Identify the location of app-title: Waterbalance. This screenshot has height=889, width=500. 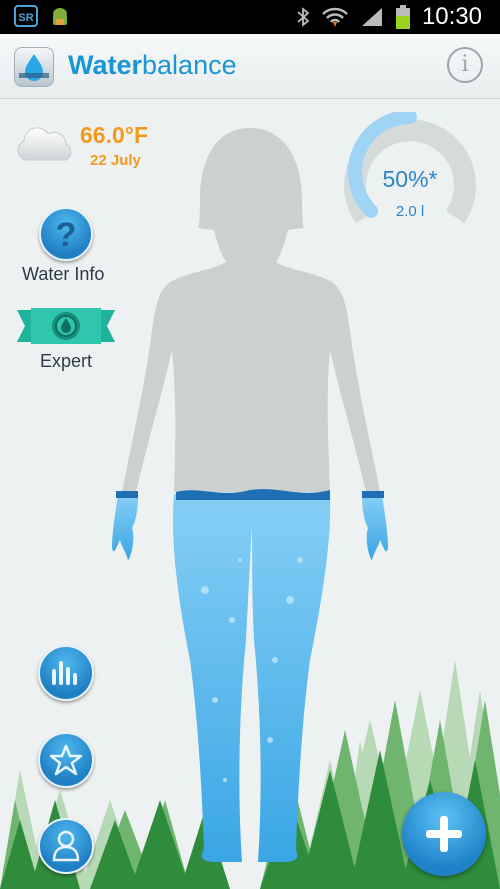
(152, 65).